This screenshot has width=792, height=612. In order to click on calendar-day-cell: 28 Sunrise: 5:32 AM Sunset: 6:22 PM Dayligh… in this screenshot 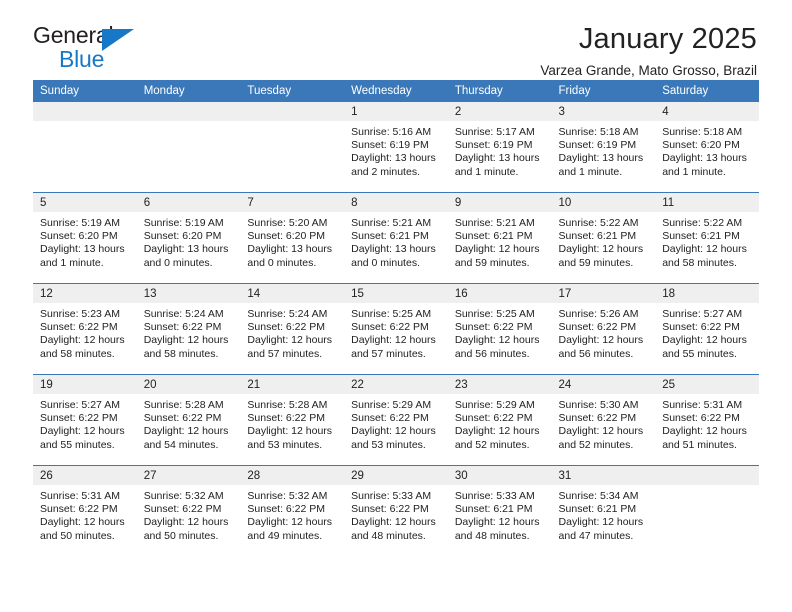, I will do `click(292, 510)`.